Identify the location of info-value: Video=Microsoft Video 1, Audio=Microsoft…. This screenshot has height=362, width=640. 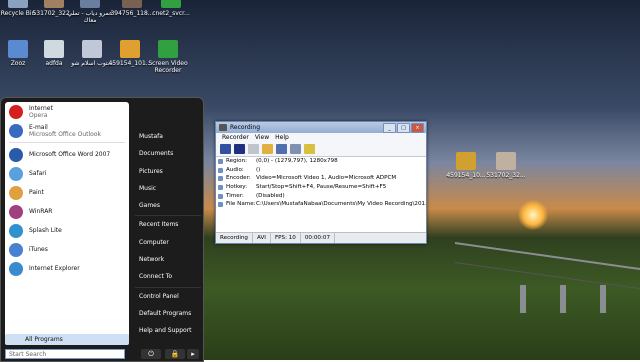
(326, 178).